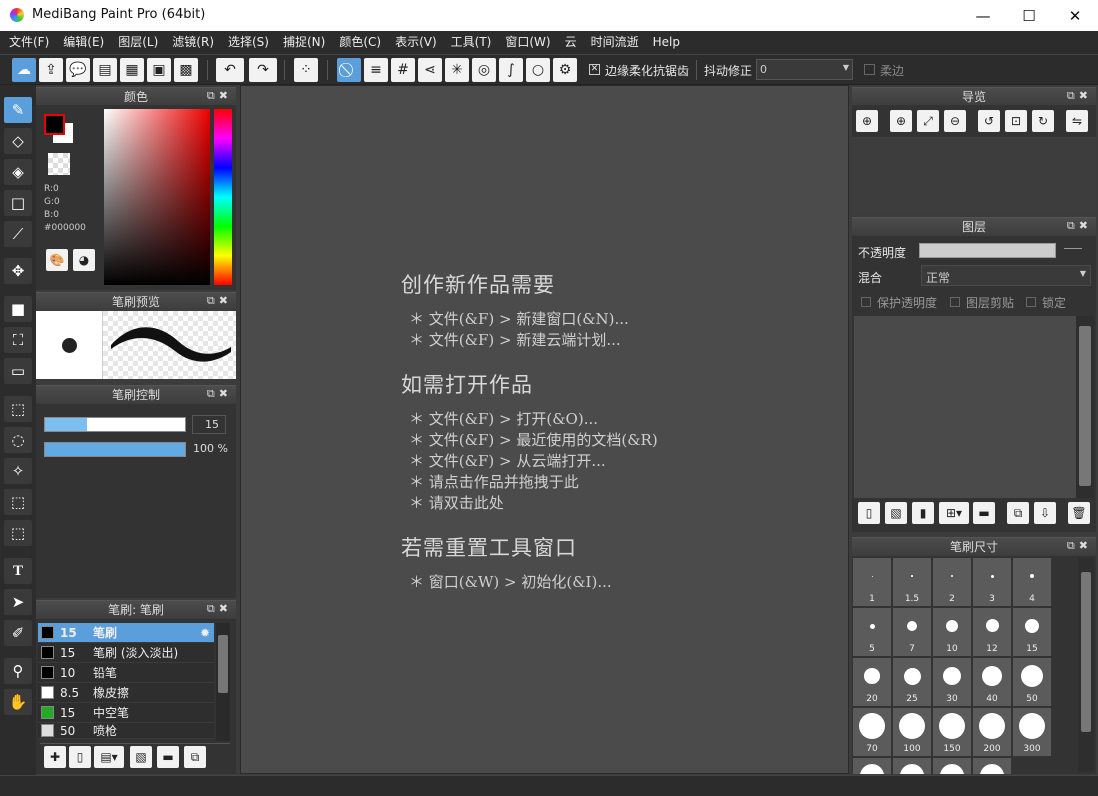 The width and height of the screenshot is (1098, 796). What do you see at coordinates (78, 70) in the screenshot?
I see `comment-icon: 💬` at bounding box center [78, 70].